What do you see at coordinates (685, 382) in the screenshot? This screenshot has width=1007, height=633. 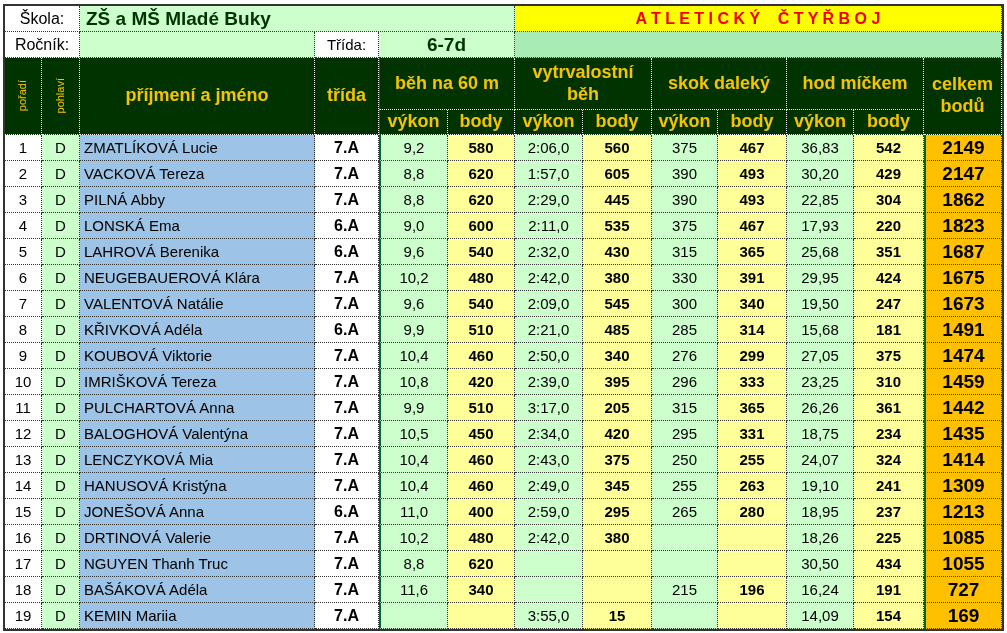 I see `performance-cell: 296` at bounding box center [685, 382].